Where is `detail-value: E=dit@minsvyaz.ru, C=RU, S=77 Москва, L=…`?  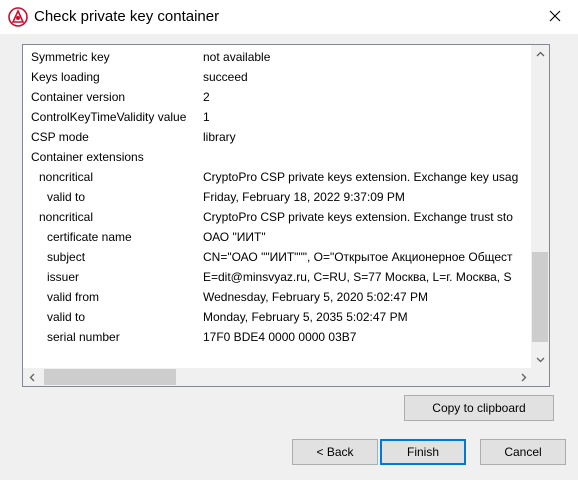 detail-value: E=dit@minsvyaz.ru, C=RU, S=77 Москва, L=… is located at coordinates (357, 277).